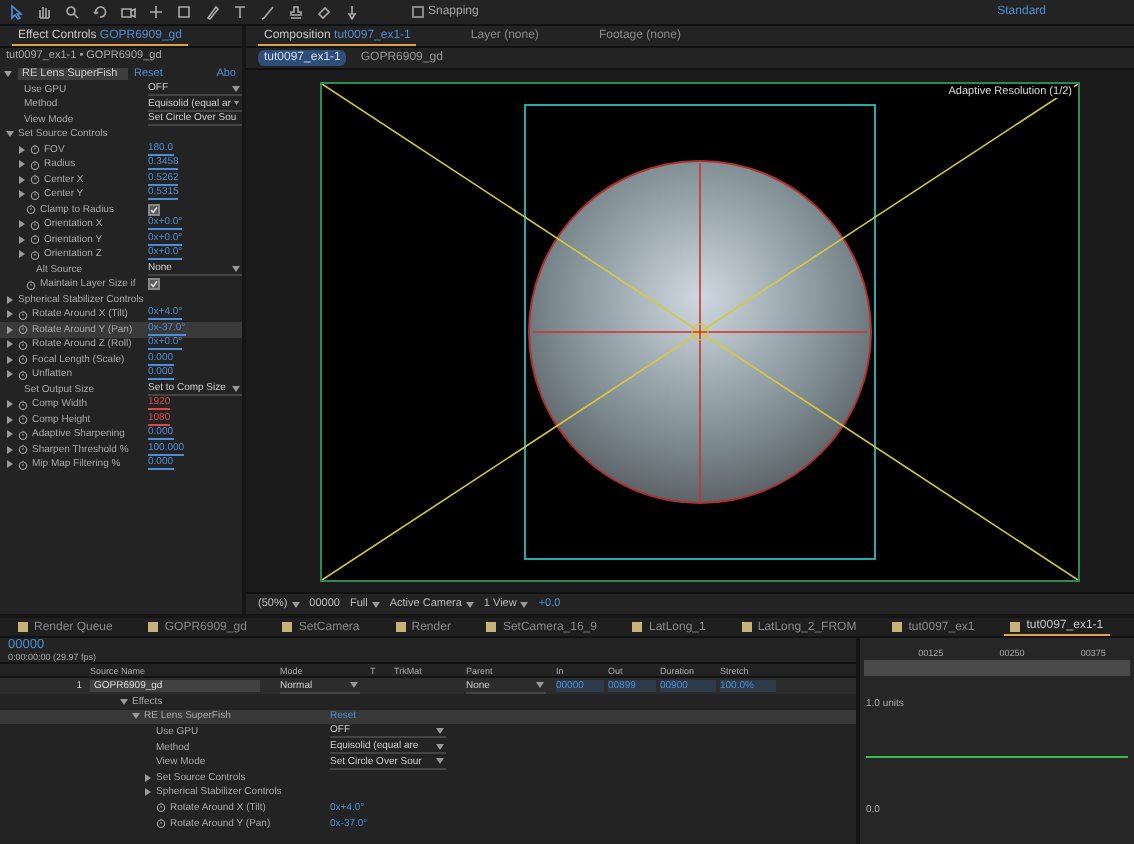 This screenshot has width=1134, height=844. I want to click on hand-icon, so click(44, 12).